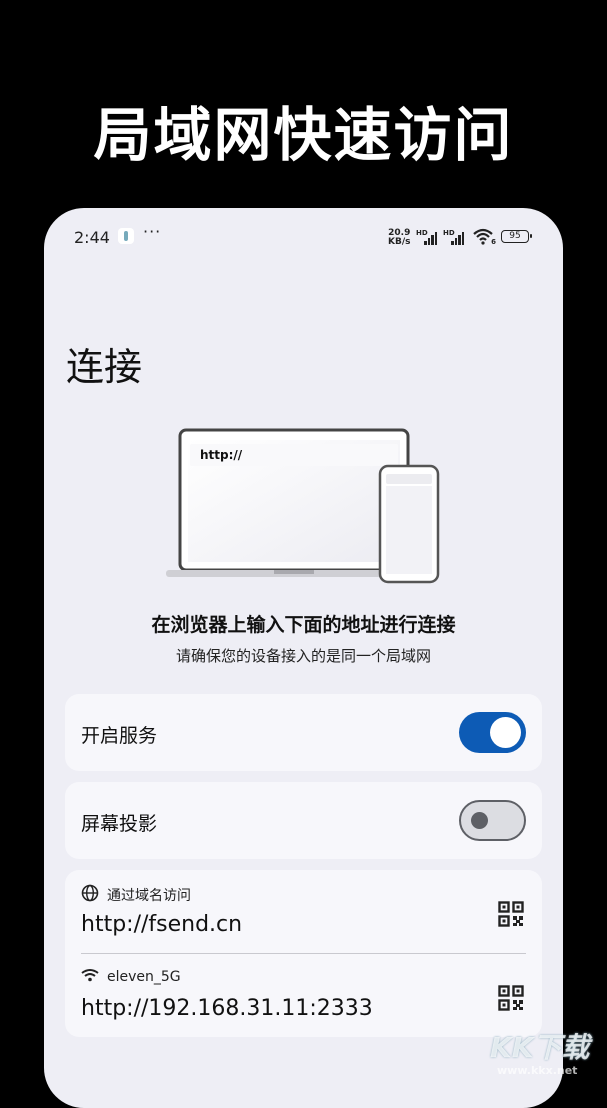 The width and height of the screenshot is (607, 1108). What do you see at coordinates (126, 236) in the screenshot?
I see `notification-app-icon` at bounding box center [126, 236].